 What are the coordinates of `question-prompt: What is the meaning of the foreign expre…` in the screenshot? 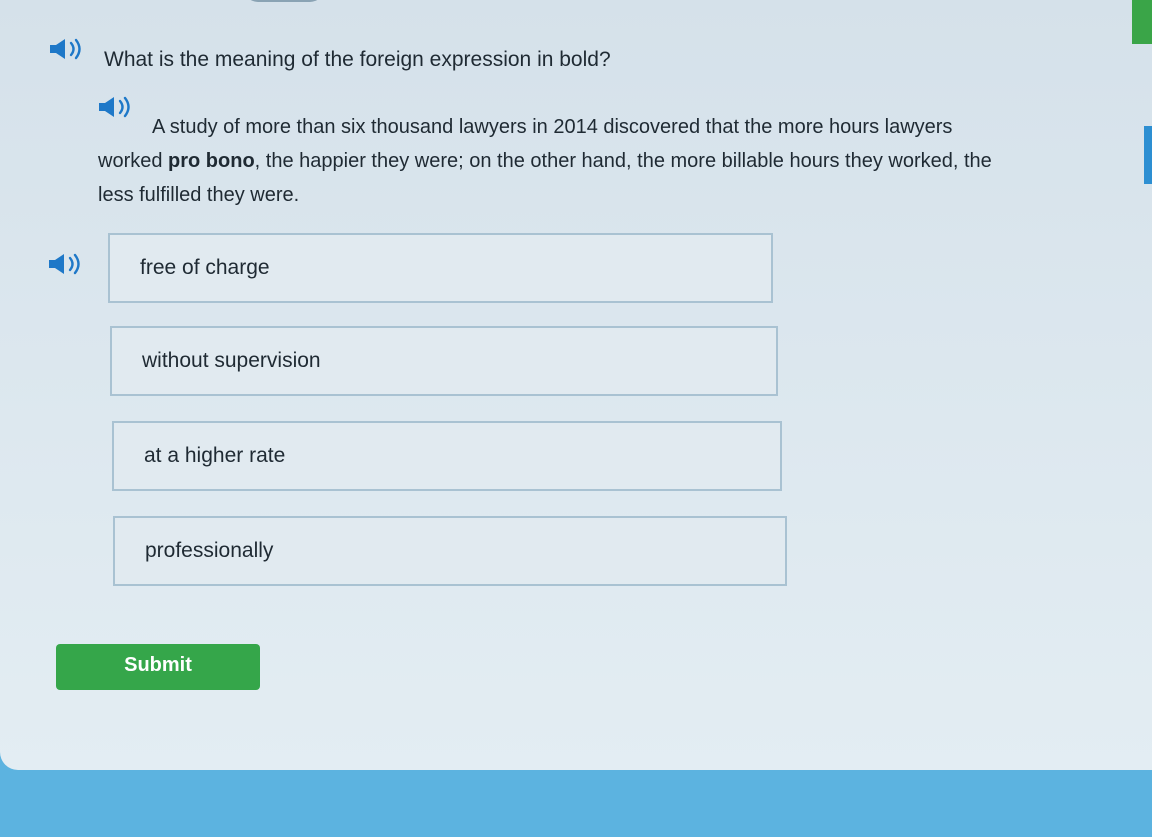 It's located at (357, 59).